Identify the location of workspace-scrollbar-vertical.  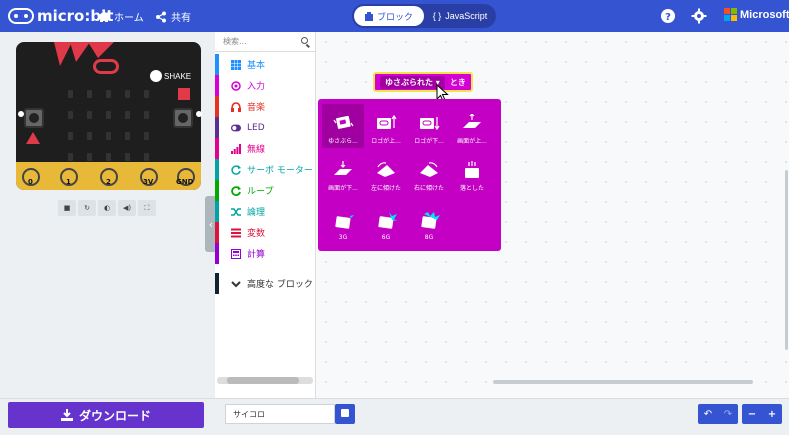
(786, 260).